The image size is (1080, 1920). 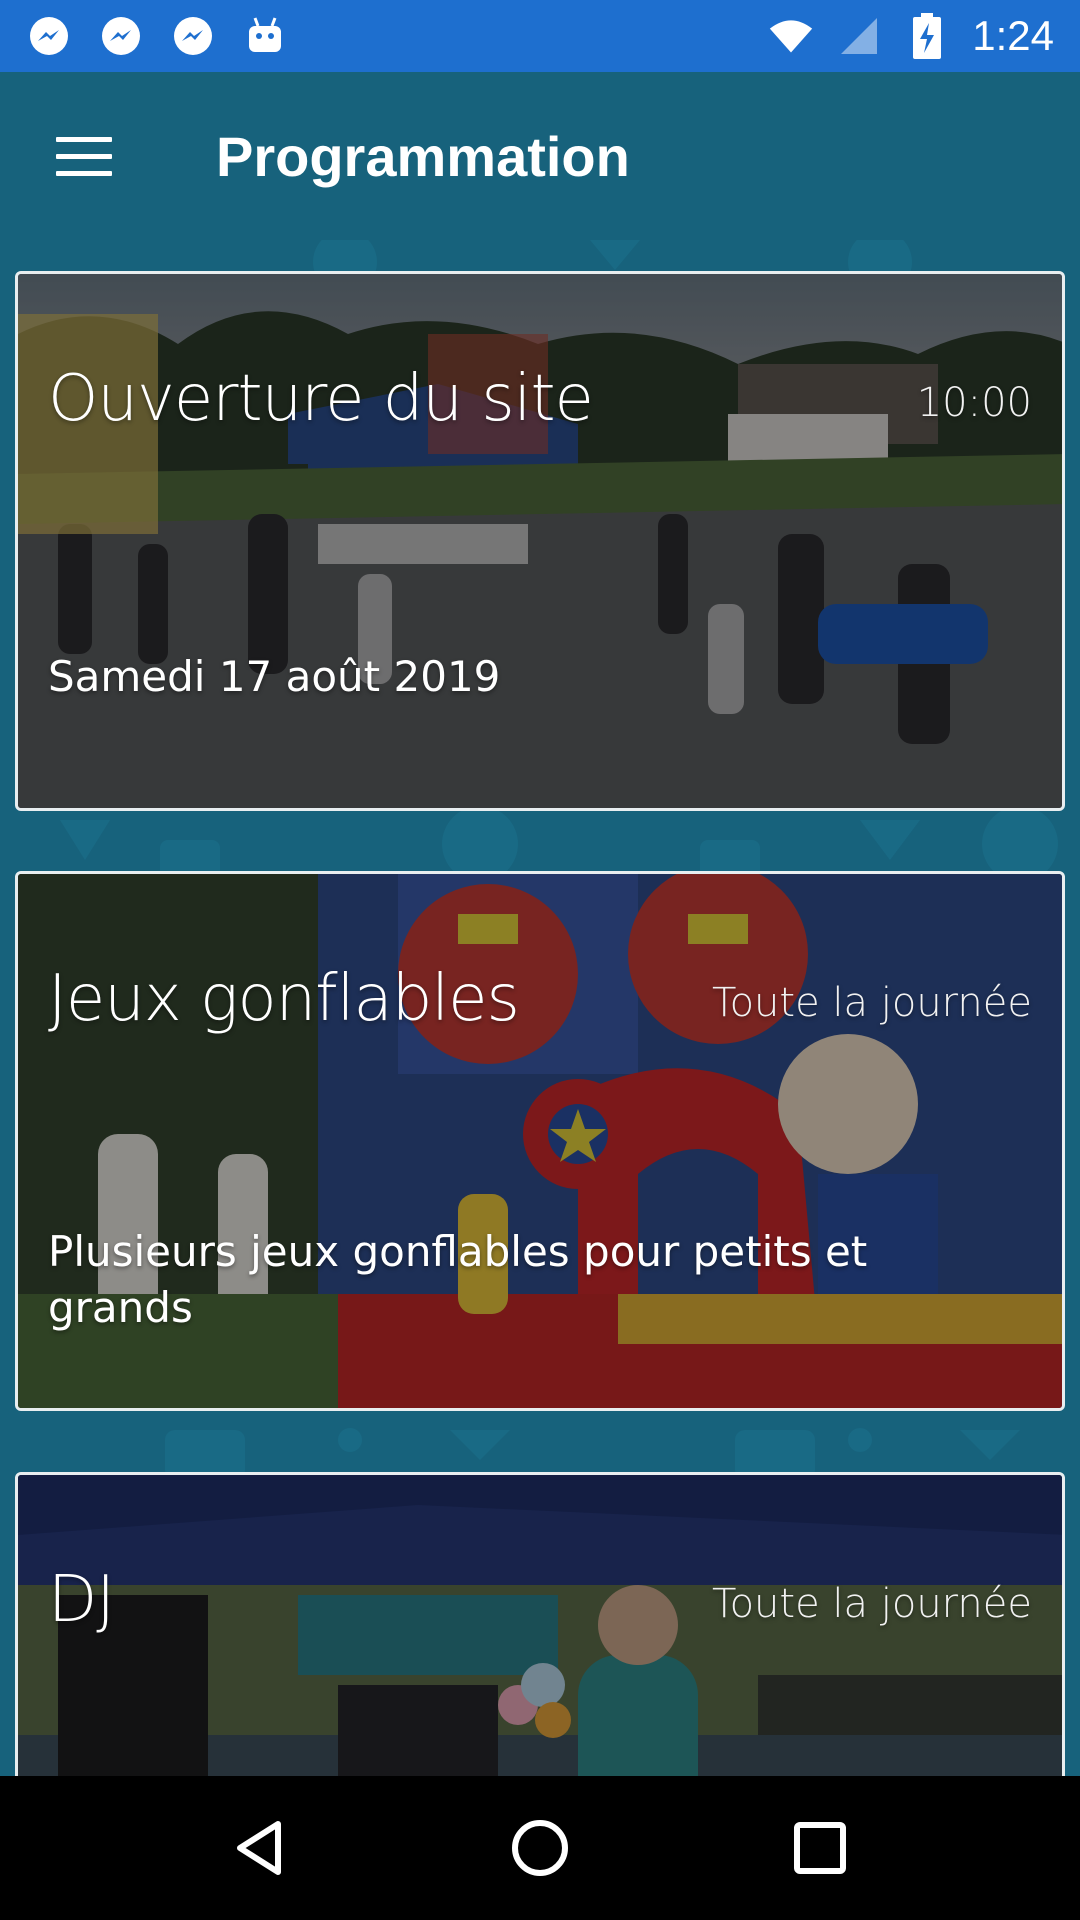 What do you see at coordinates (540, 36) in the screenshot?
I see `status-bar: 1:24` at bounding box center [540, 36].